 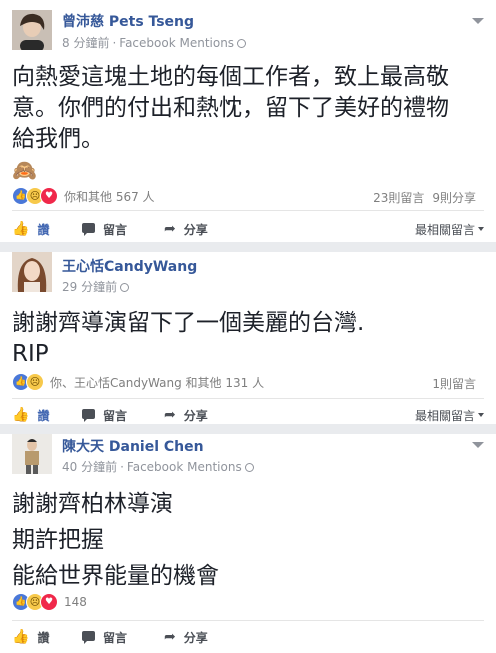 I want to click on engagement-counts: 1則留言, so click(x=450, y=383).